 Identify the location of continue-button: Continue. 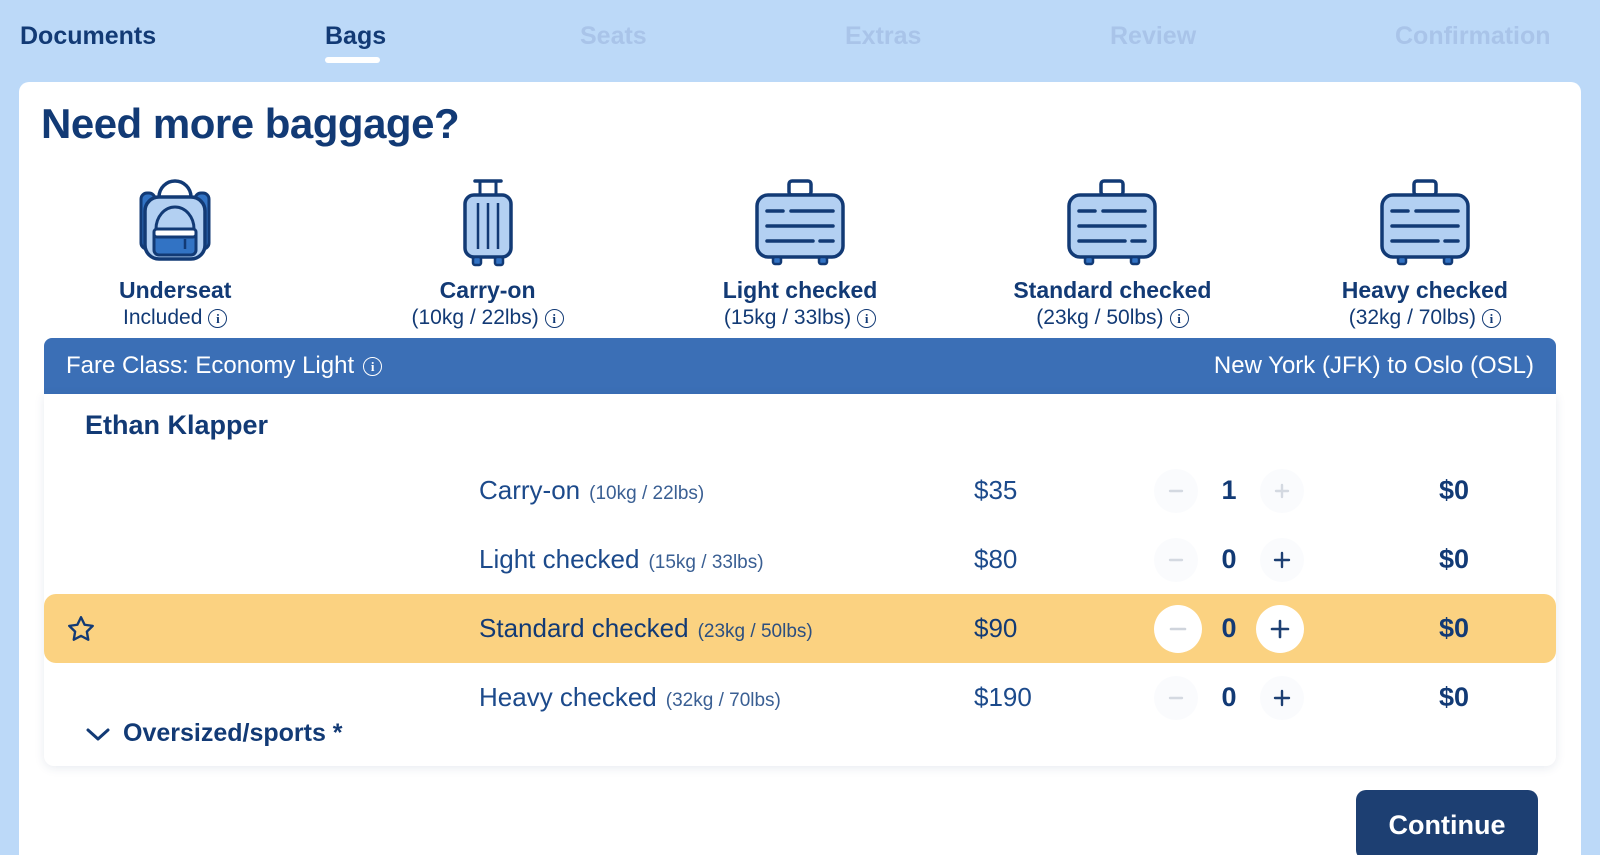
(1447, 822).